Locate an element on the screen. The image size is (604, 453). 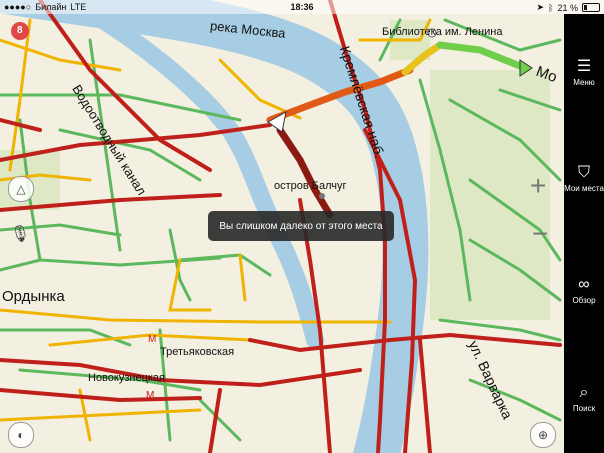
battery-icon is located at coordinates (591, 7).